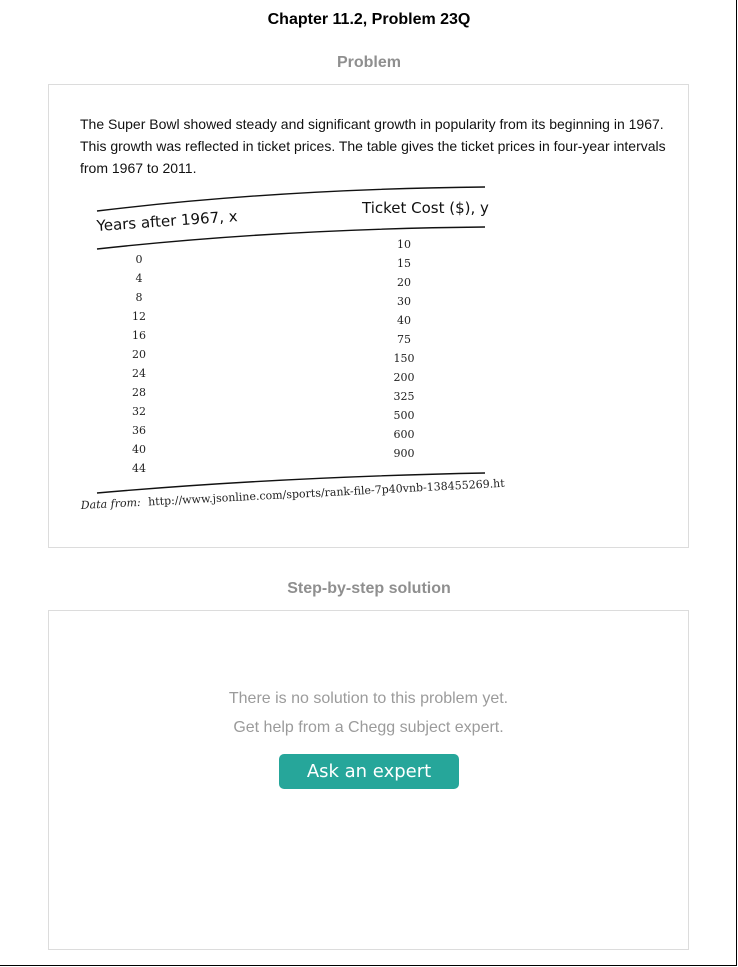 This screenshot has height=967, width=738. I want to click on ask-an-expert-button: Ask an expert, so click(369, 771).